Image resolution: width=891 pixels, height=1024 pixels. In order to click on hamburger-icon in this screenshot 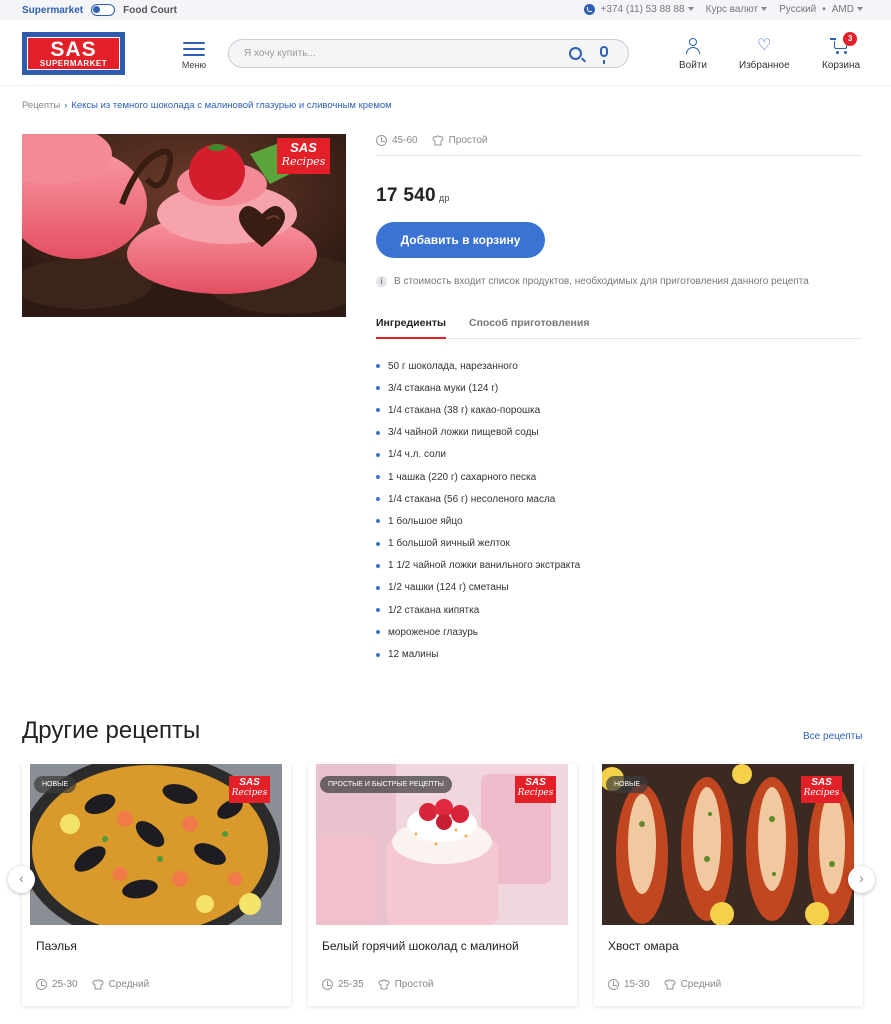, I will do `click(194, 49)`.